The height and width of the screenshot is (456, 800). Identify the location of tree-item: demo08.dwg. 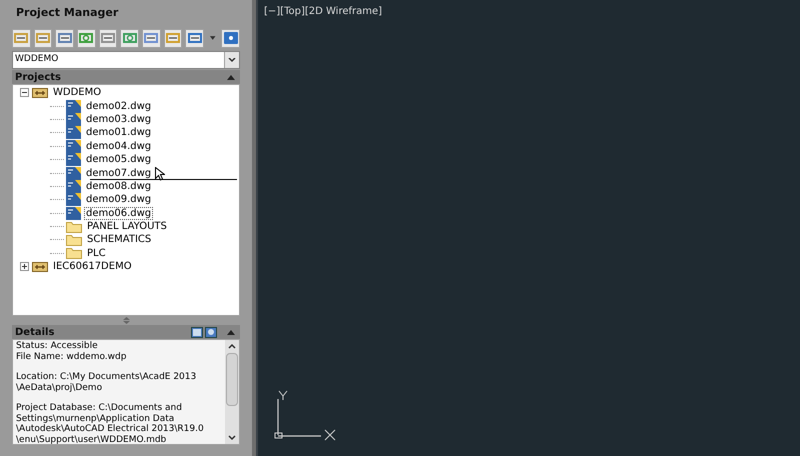
(119, 186).